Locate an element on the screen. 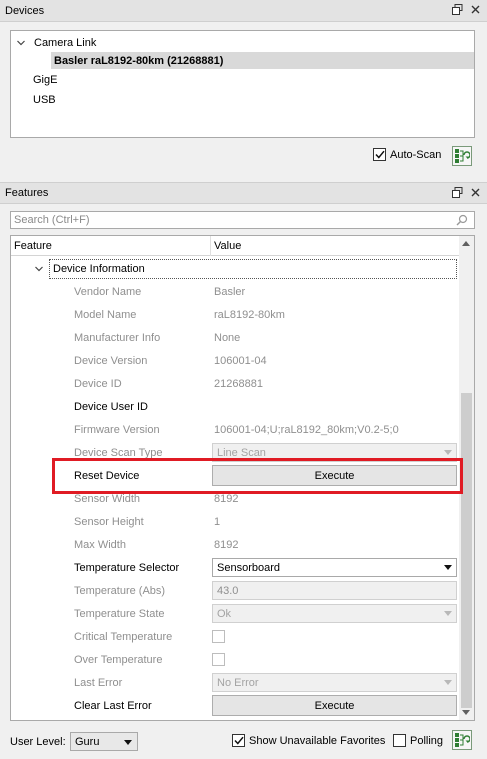 The height and width of the screenshot is (759, 487). feature-value: Basler is located at coordinates (230, 291).